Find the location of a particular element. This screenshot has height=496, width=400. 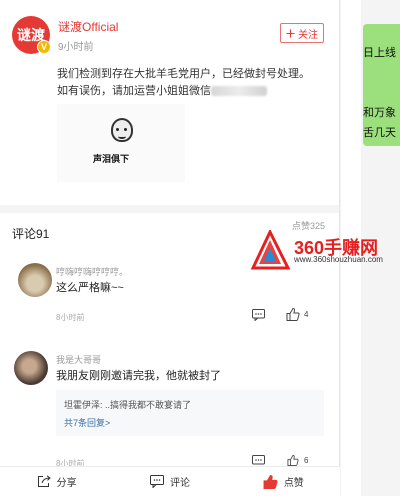

share-button: 分享 is located at coordinates (56, 481).